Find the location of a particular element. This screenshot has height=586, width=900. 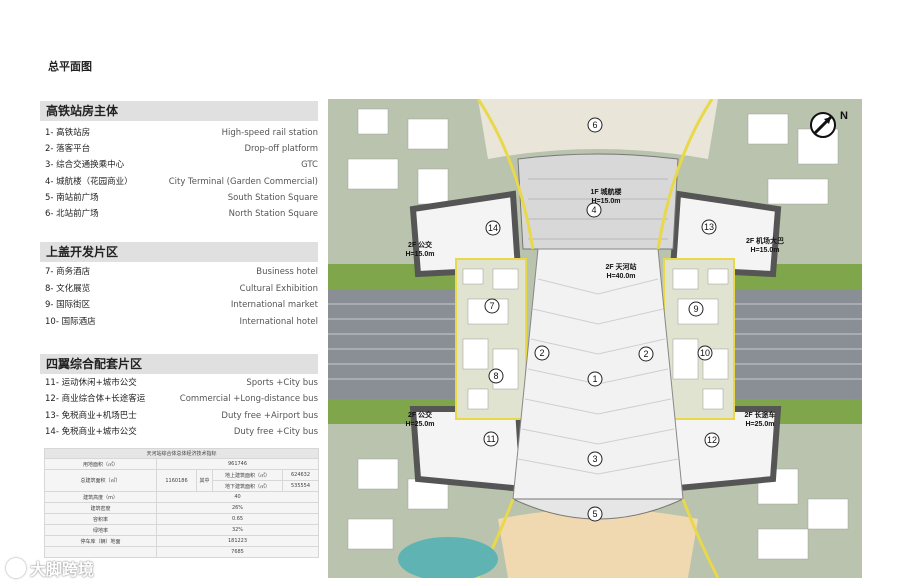

marker-14: 14 is located at coordinates (493, 228).